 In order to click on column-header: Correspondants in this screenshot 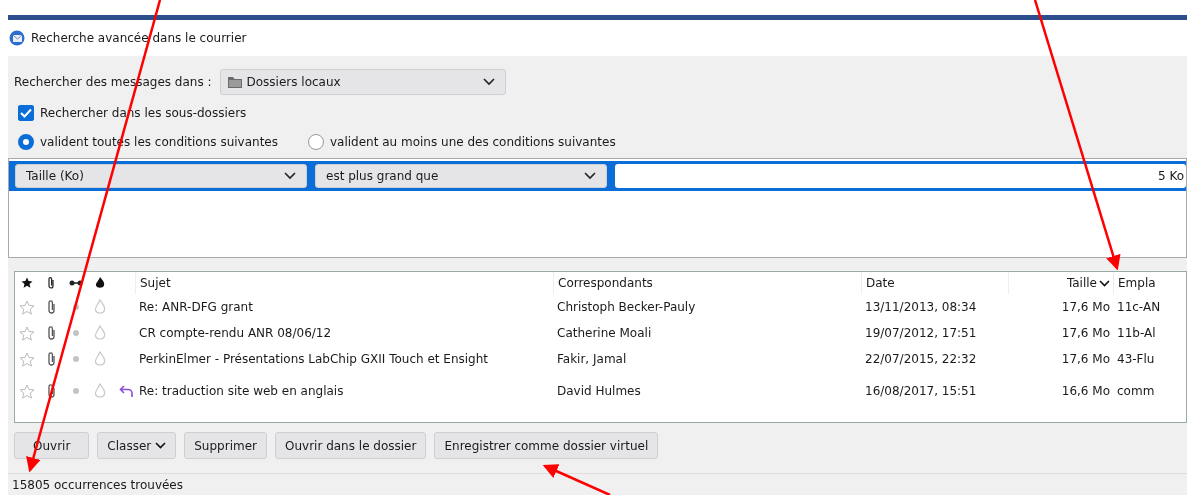, I will do `click(707, 283)`.